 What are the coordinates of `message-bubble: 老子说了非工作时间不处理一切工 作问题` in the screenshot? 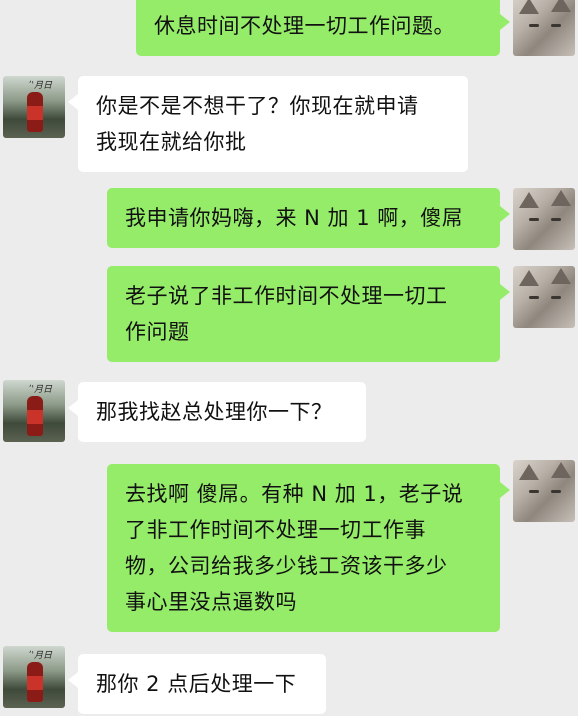 It's located at (308, 314).